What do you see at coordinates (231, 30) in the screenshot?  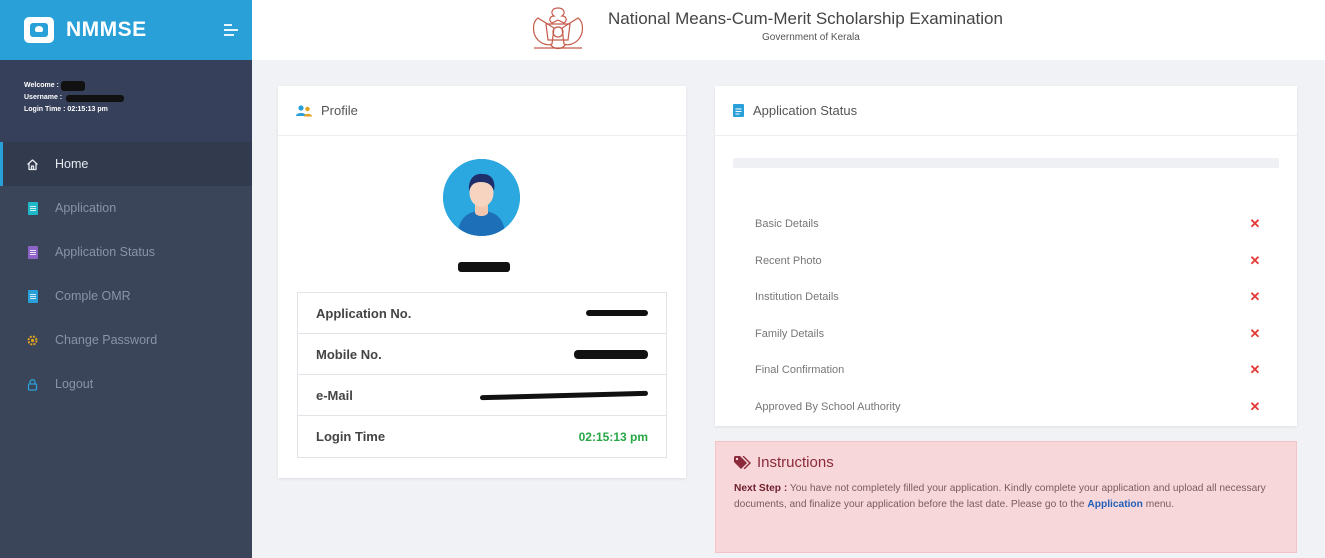 I see `menu-toggle-icon` at bounding box center [231, 30].